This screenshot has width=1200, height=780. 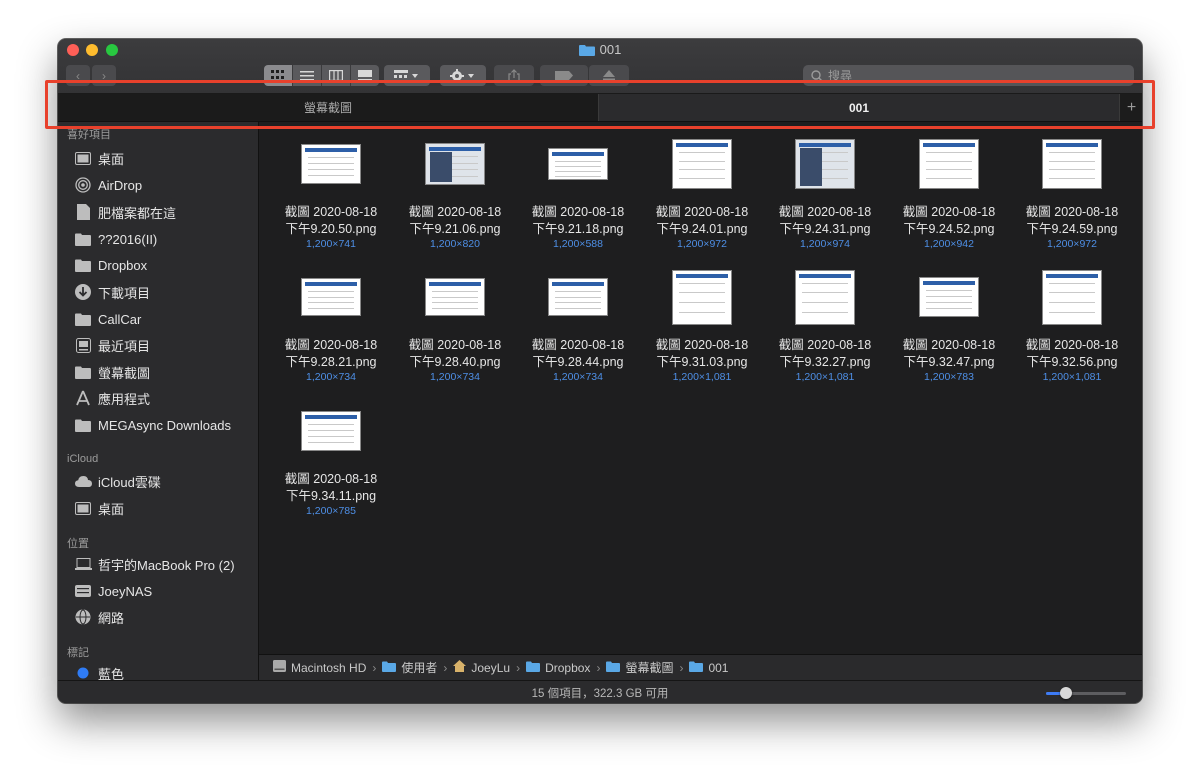 What do you see at coordinates (331, 244) in the screenshot?
I see `file-dimensions: 1,200×741` at bounding box center [331, 244].